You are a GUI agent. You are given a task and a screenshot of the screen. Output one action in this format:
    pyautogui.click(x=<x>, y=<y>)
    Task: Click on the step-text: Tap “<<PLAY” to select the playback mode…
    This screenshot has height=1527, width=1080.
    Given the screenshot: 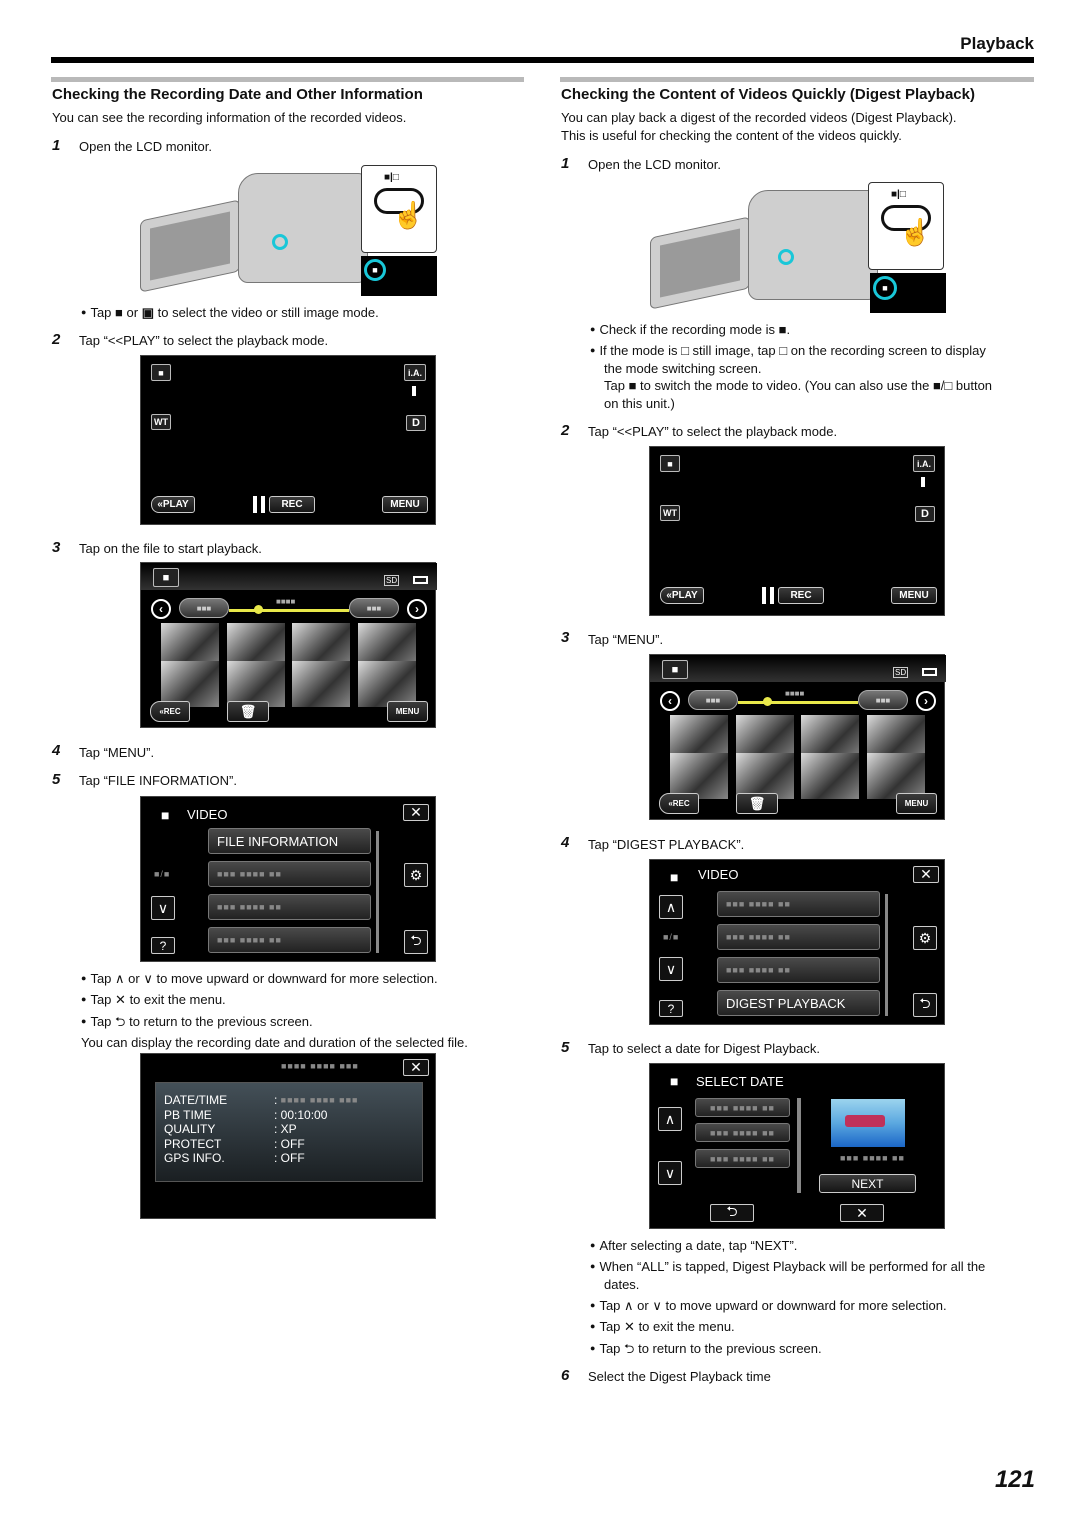 What is the action you would take?
    pyautogui.click(x=713, y=431)
    